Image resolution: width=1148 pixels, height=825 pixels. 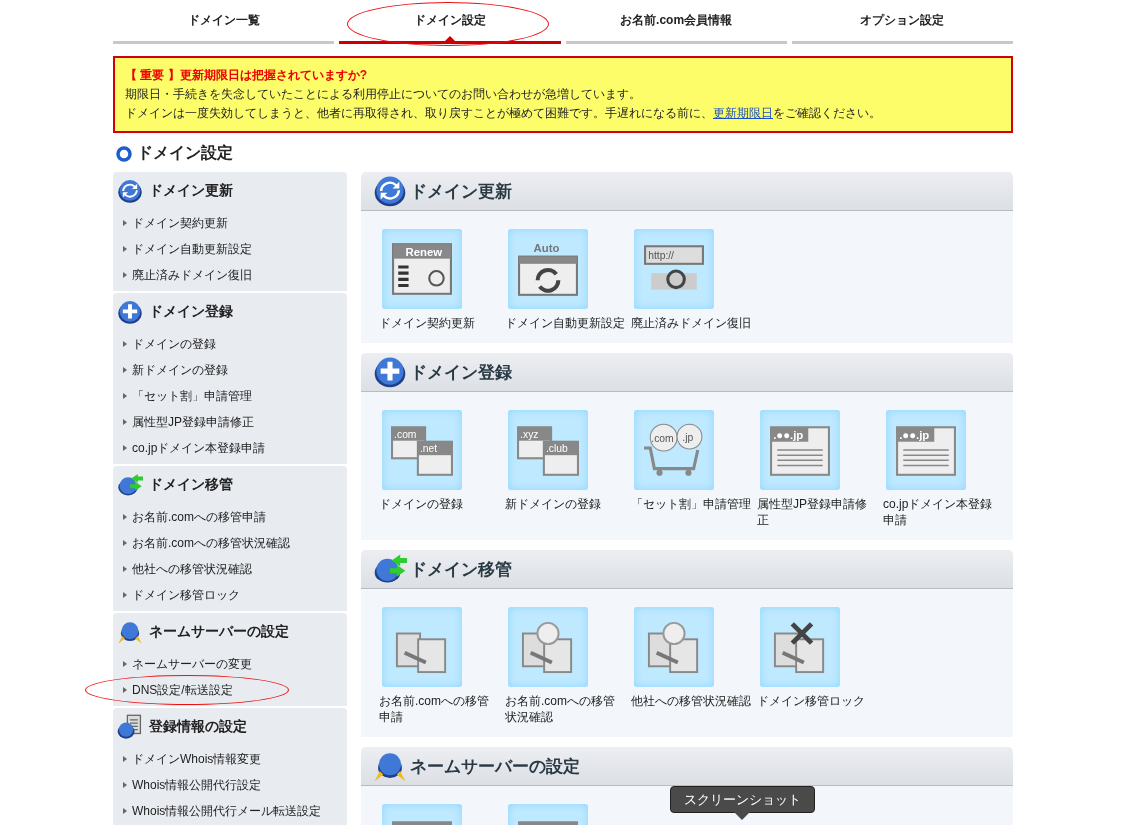 I want to click on notice-text: ドメインは一度失効してしまうと、他者に再取得され、取り戻すことが極めて困難です。手遅れになる前に、更新期限日 をご確認ください。, so click(x=503, y=113).